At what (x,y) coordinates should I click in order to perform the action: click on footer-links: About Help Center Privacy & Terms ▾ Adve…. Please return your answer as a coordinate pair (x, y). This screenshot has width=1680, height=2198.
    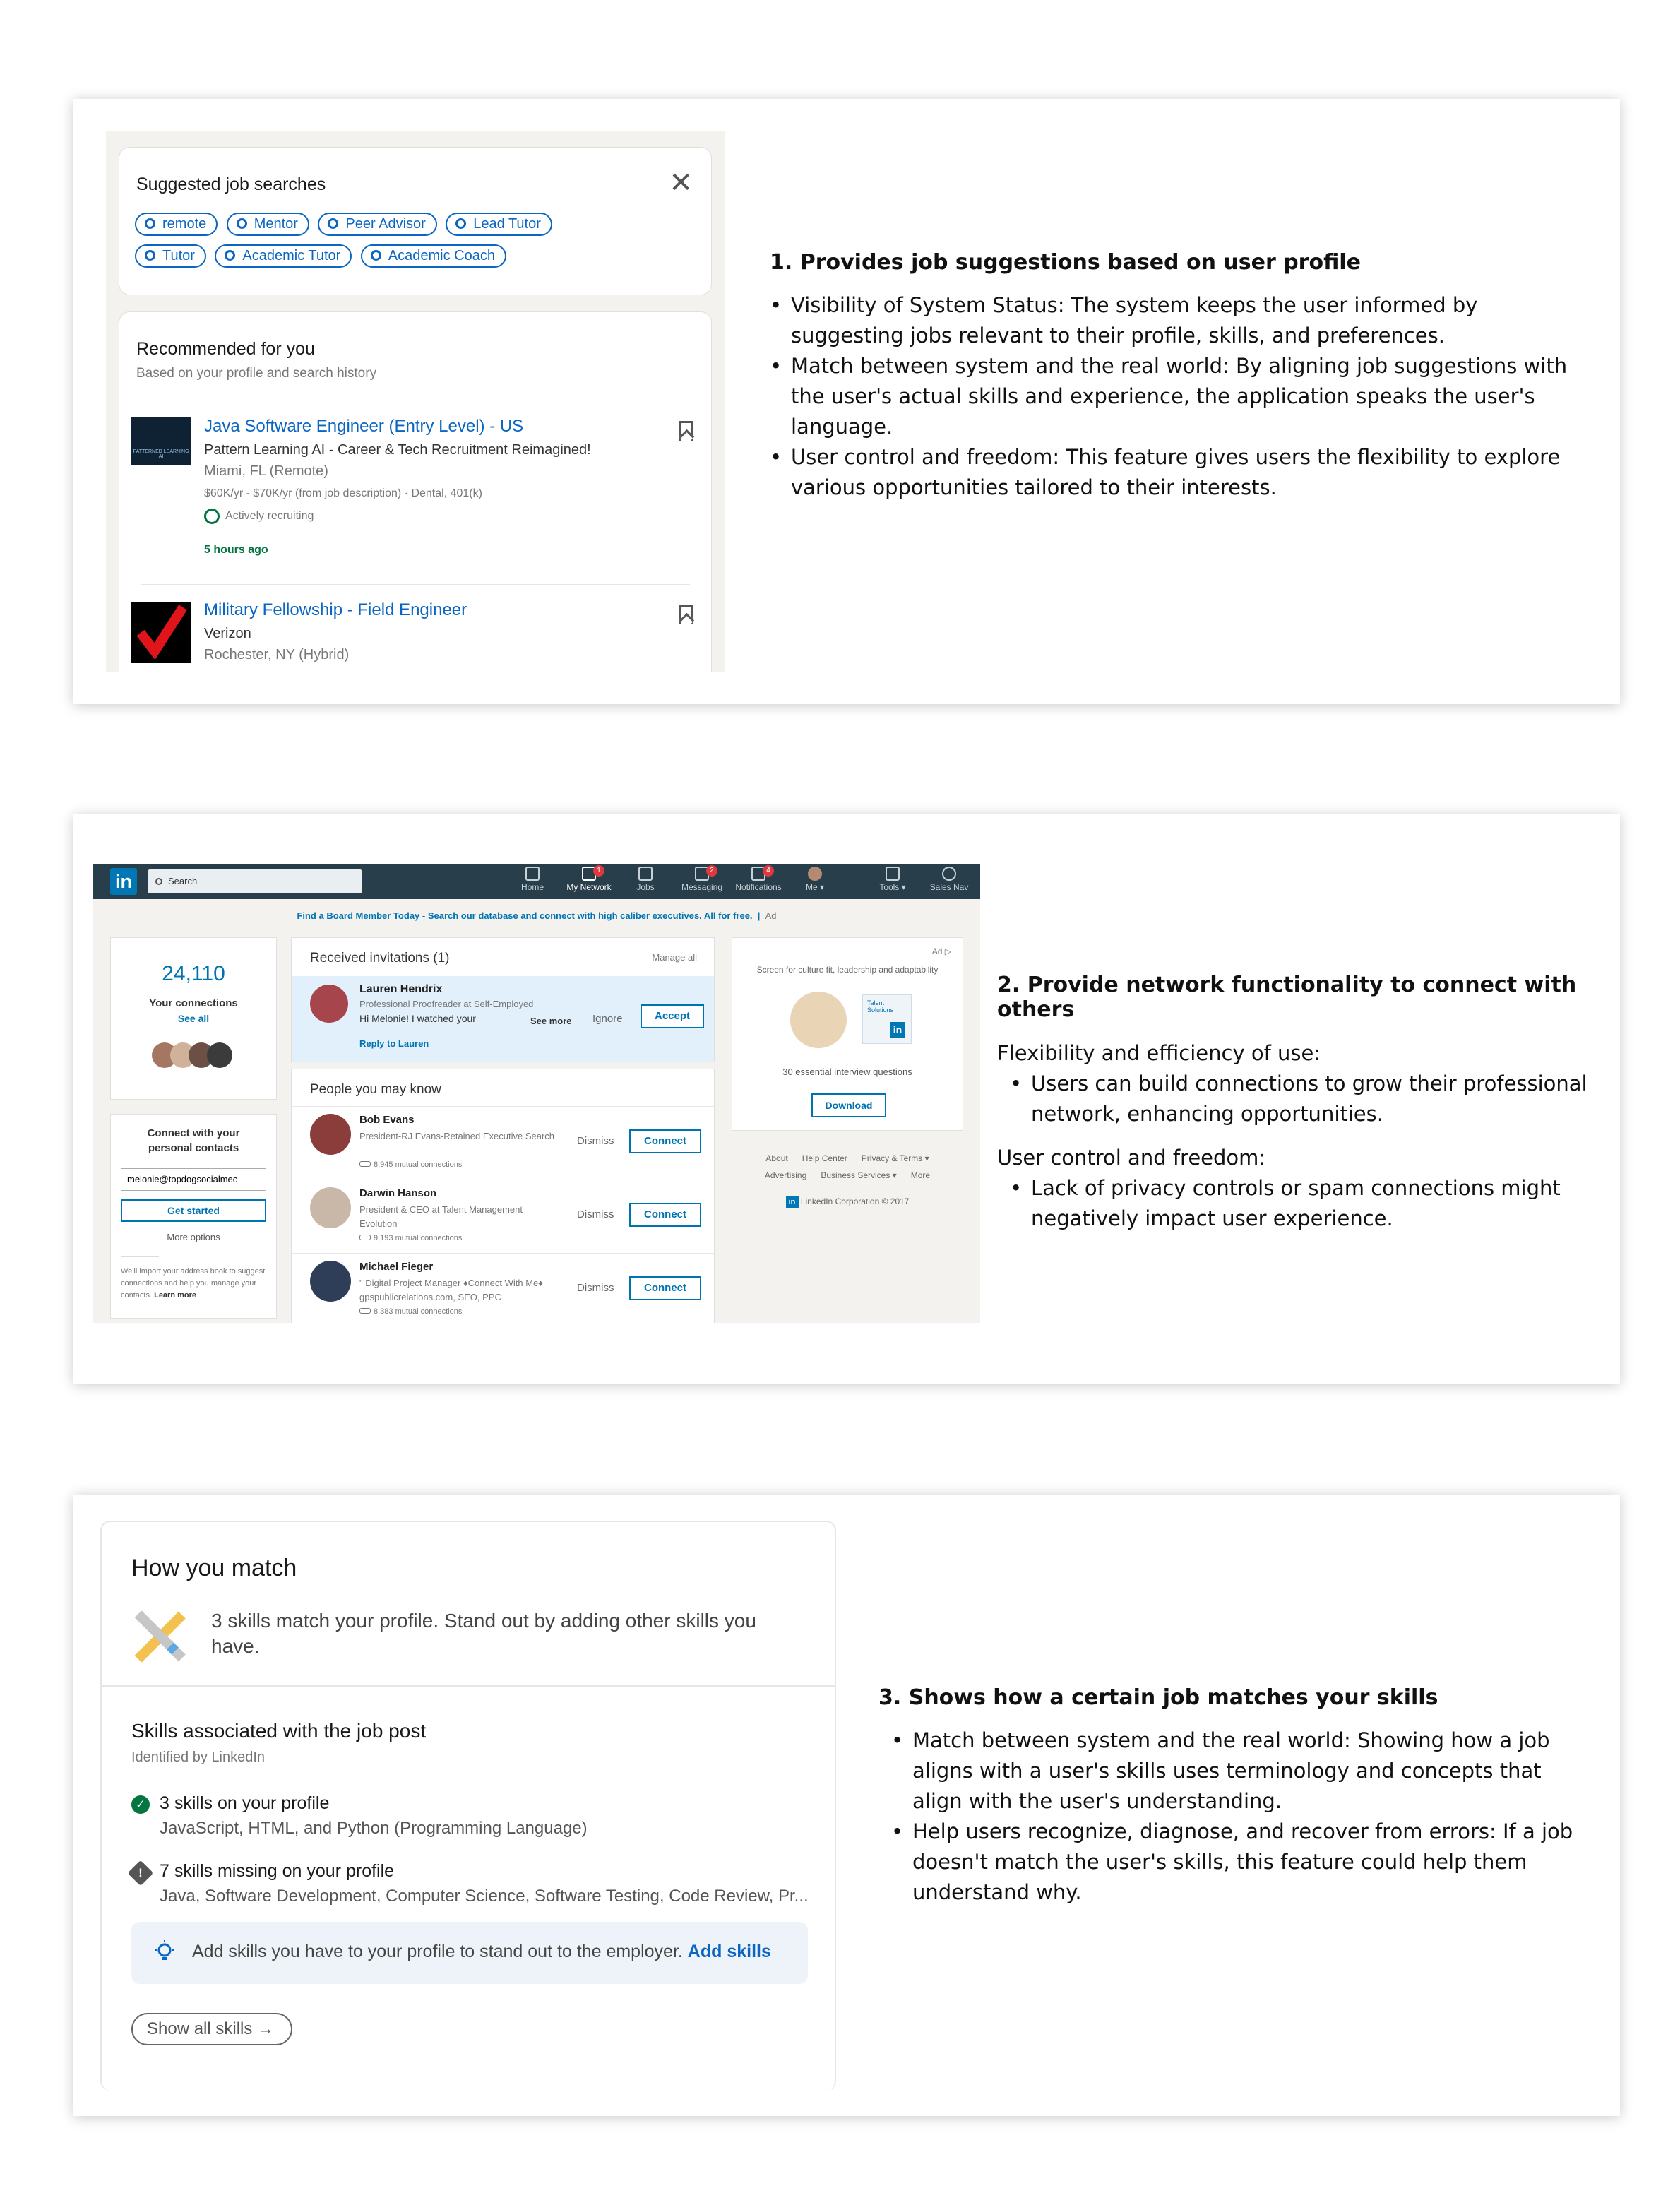
    Looking at the image, I should click on (848, 1180).